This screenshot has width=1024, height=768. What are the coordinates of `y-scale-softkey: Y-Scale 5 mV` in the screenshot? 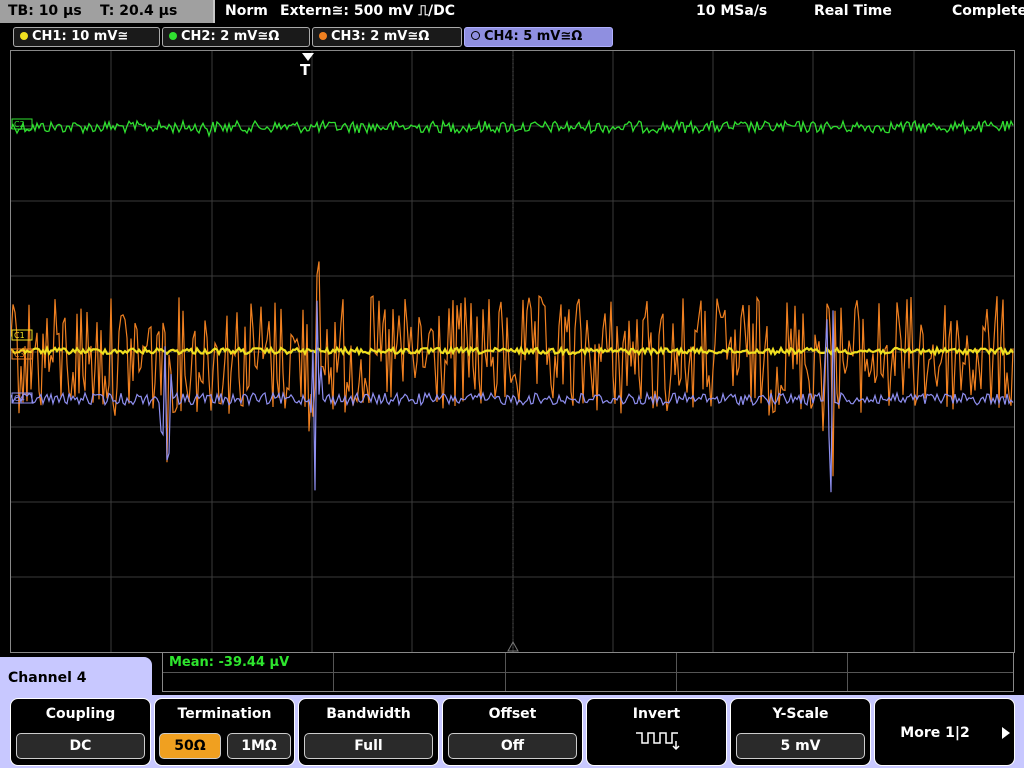 It's located at (800, 732).